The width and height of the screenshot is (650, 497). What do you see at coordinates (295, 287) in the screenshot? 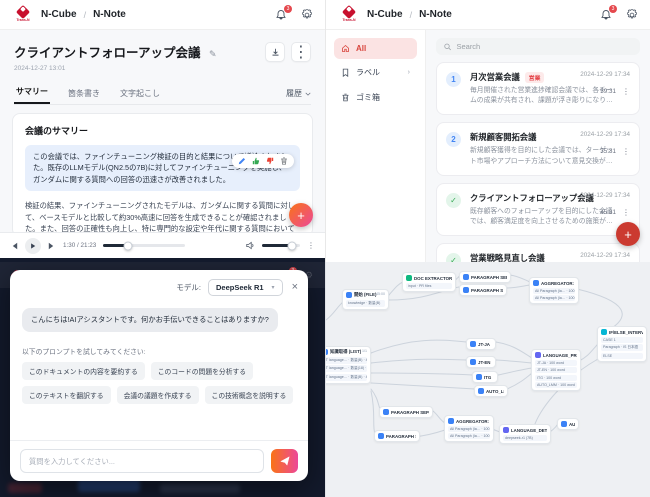
I see `close-dialog-button: ×` at bounding box center [295, 287].